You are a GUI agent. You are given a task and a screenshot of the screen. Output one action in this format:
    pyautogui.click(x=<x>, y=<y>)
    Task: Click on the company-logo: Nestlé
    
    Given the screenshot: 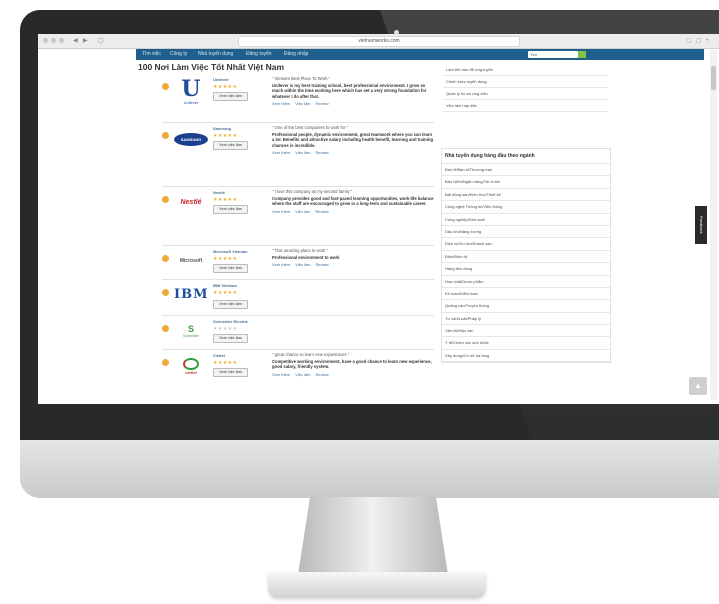 What is the action you would take?
    pyautogui.click(x=191, y=203)
    